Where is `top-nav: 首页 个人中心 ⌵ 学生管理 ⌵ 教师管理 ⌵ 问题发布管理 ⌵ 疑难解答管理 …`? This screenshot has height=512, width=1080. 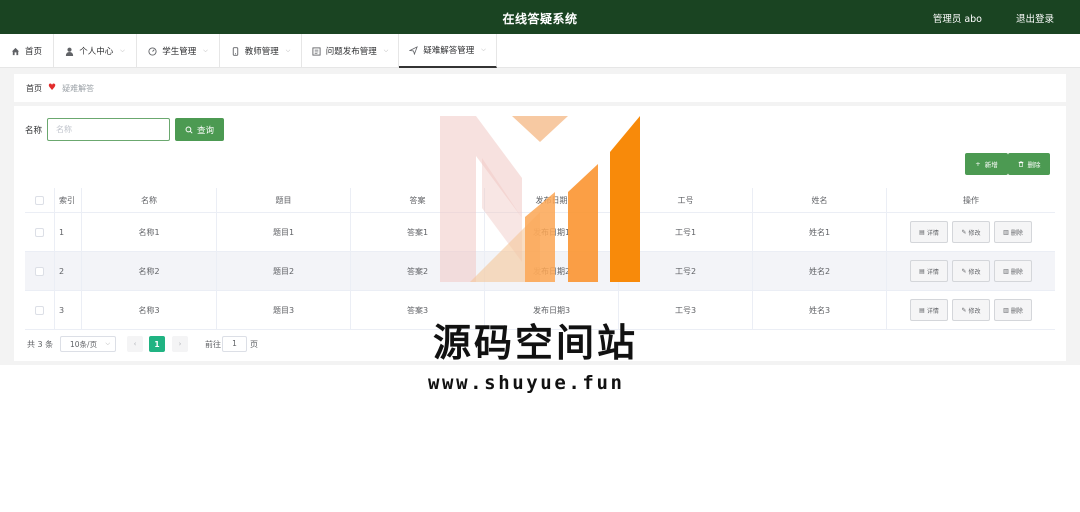 top-nav: 首页 个人中心 ⌵ 学生管理 ⌵ 教师管理 ⌵ 问题发布管理 ⌵ 疑难解答管理 … is located at coordinates (540, 51).